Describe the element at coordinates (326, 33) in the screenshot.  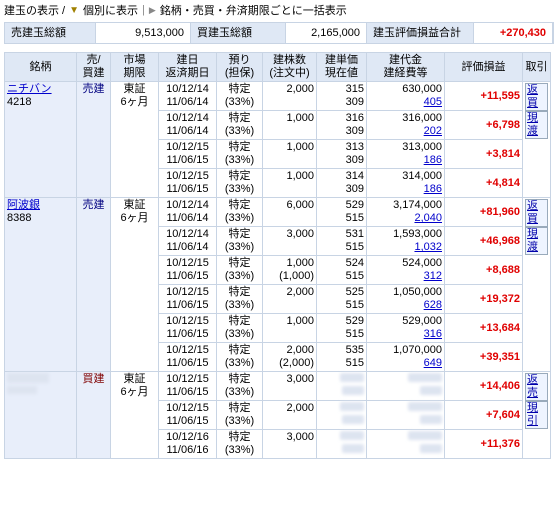
I see `buy-total-value: 2,165,000` at that location.